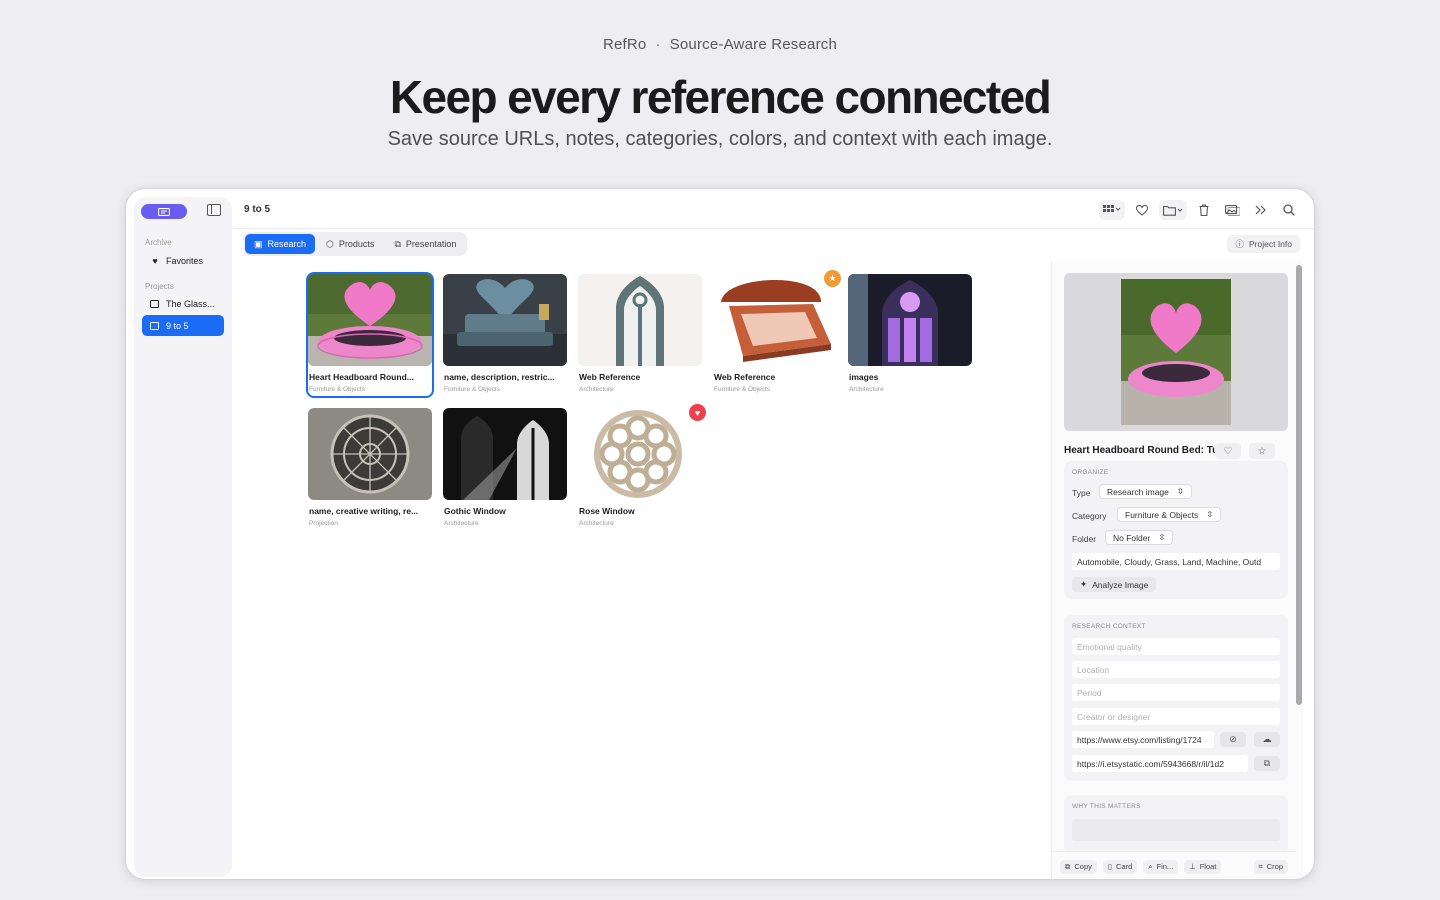 The height and width of the screenshot is (900, 1440). Describe the element at coordinates (1176, 716) in the screenshot. I see `creator-field: Creator or designer` at that location.